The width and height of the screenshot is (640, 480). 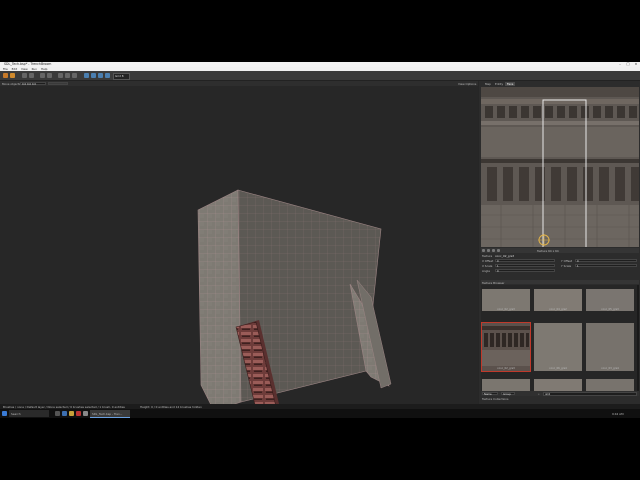 What do you see at coordinates (618, 413) in the screenshot?
I see `taskbar-clock: 9:42 AM` at bounding box center [618, 413].